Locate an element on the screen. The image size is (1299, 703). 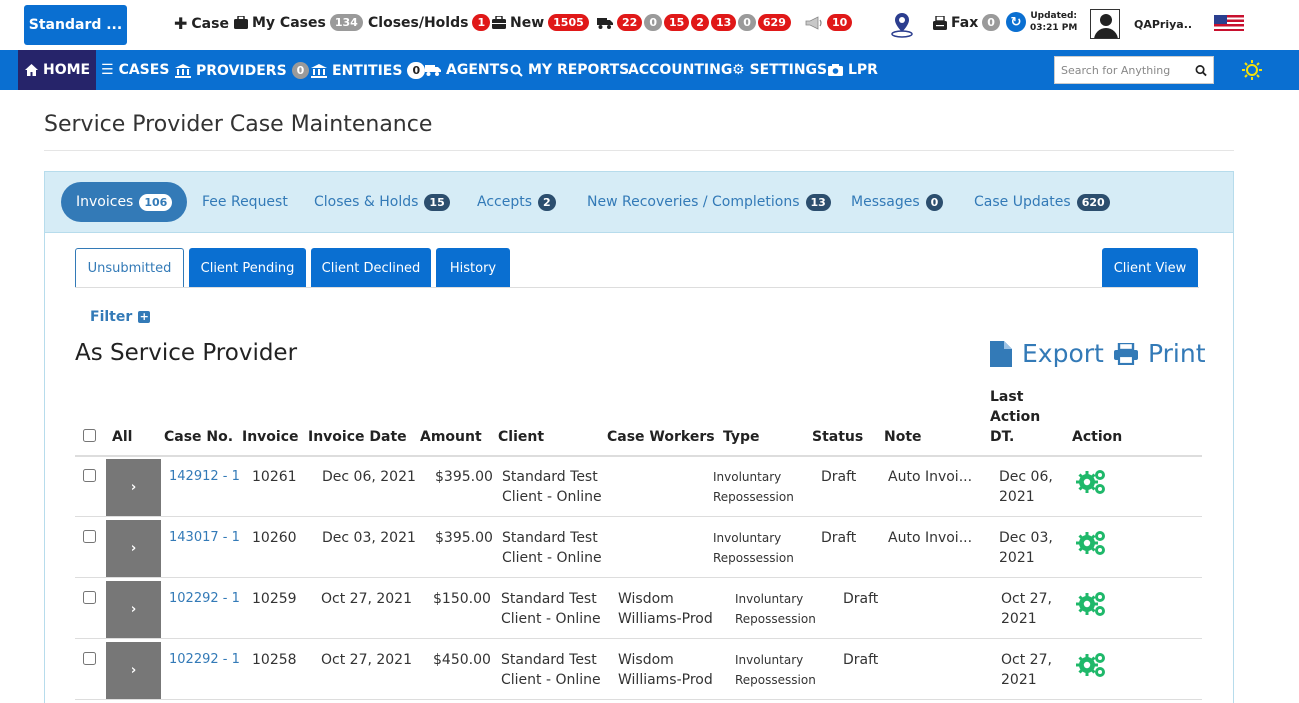
new-button: New 1505 is located at coordinates (540, 22).